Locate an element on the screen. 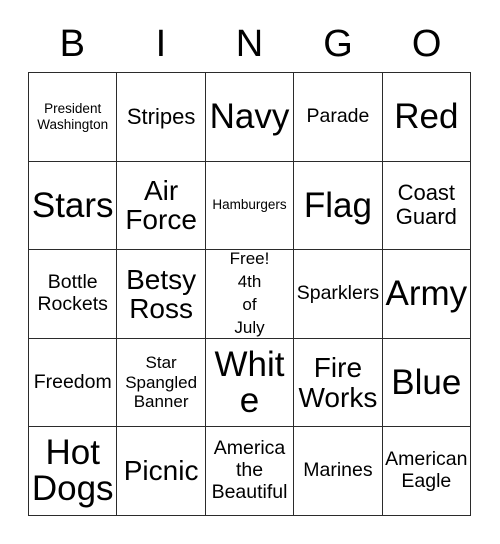 This screenshot has width=500, height=544. bingo-cell-n2: Hamburgers is located at coordinates (250, 206).